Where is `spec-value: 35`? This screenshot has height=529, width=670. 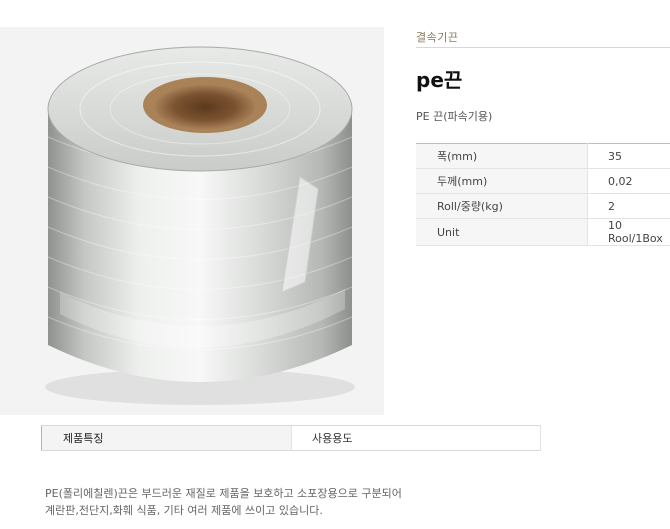
spec-value: 35 is located at coordinates (628, 156).